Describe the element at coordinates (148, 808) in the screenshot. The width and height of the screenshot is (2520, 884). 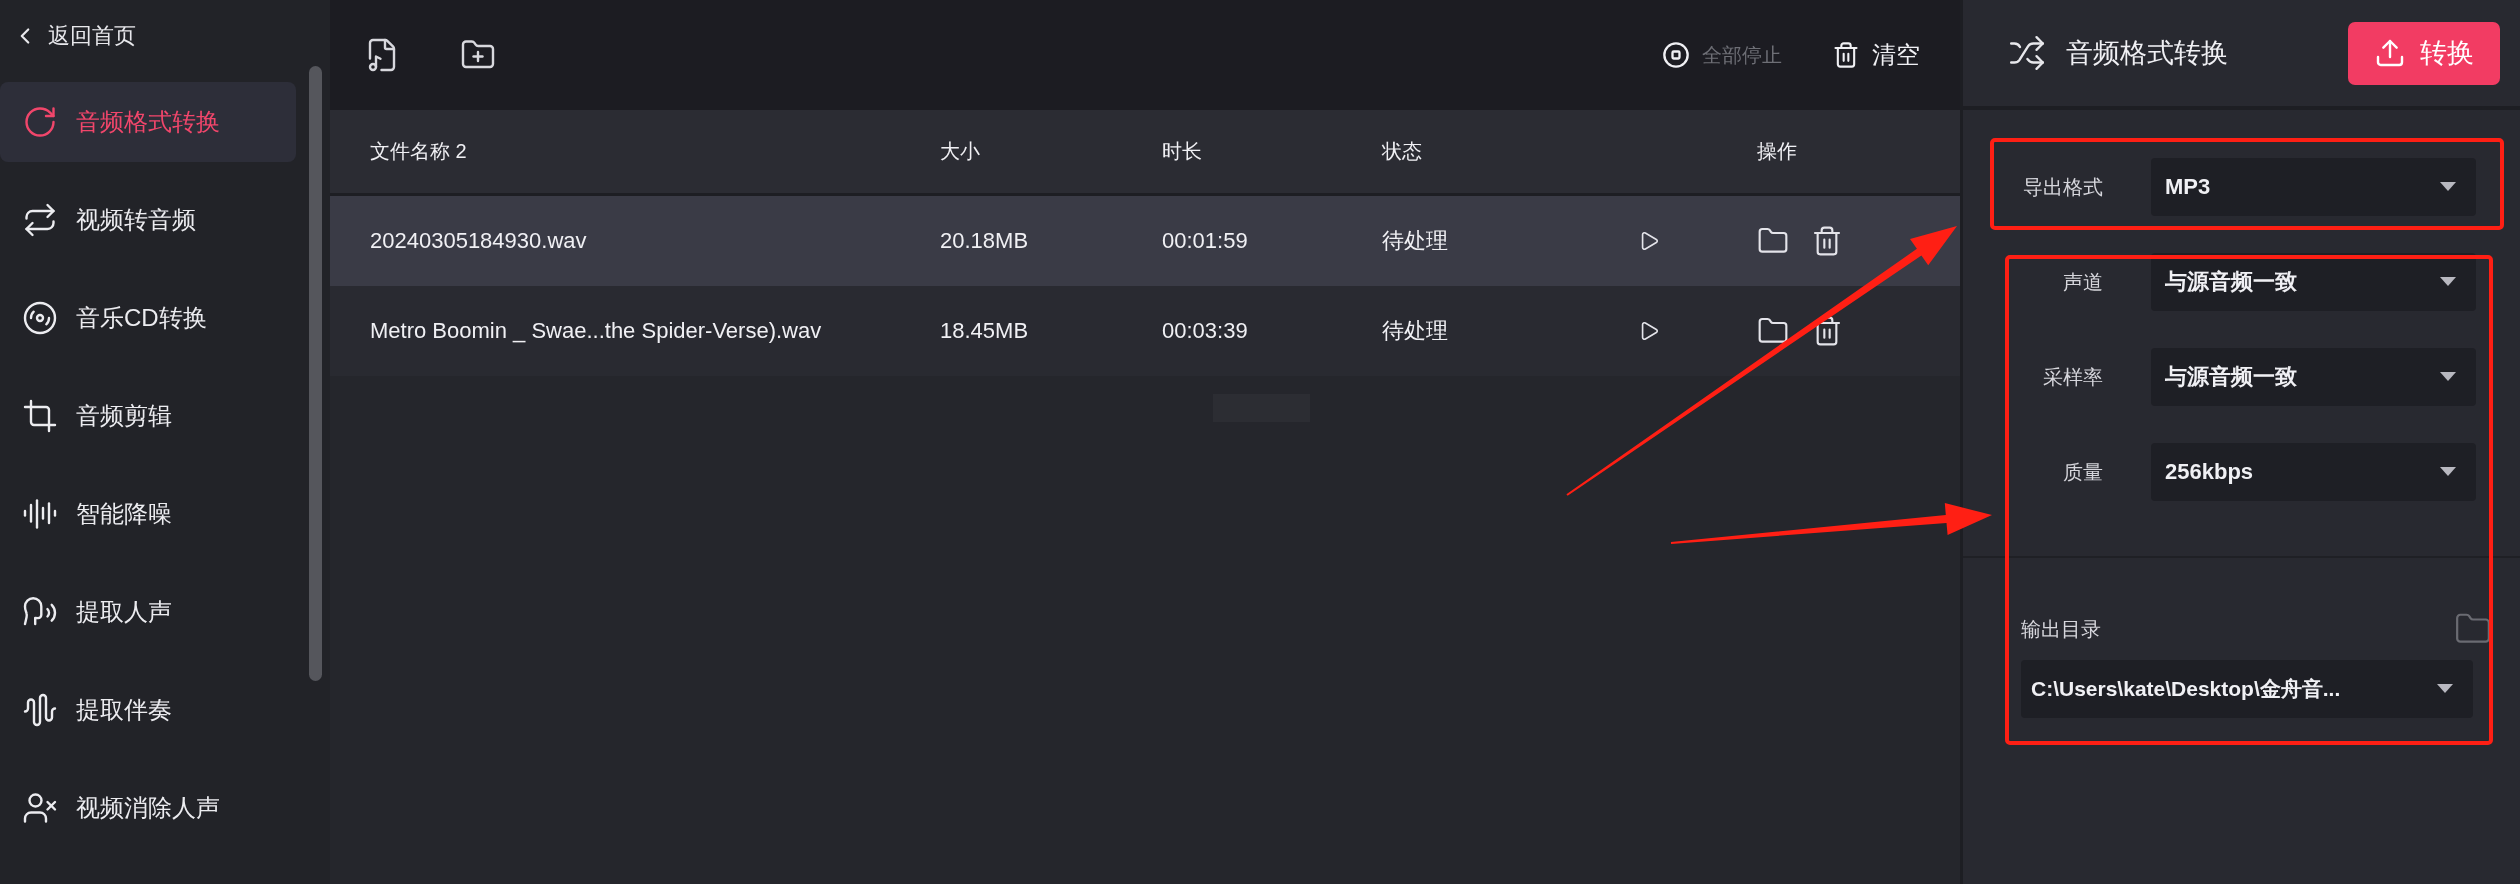
I see `sidebar-item: 视频消除人声` at that location.